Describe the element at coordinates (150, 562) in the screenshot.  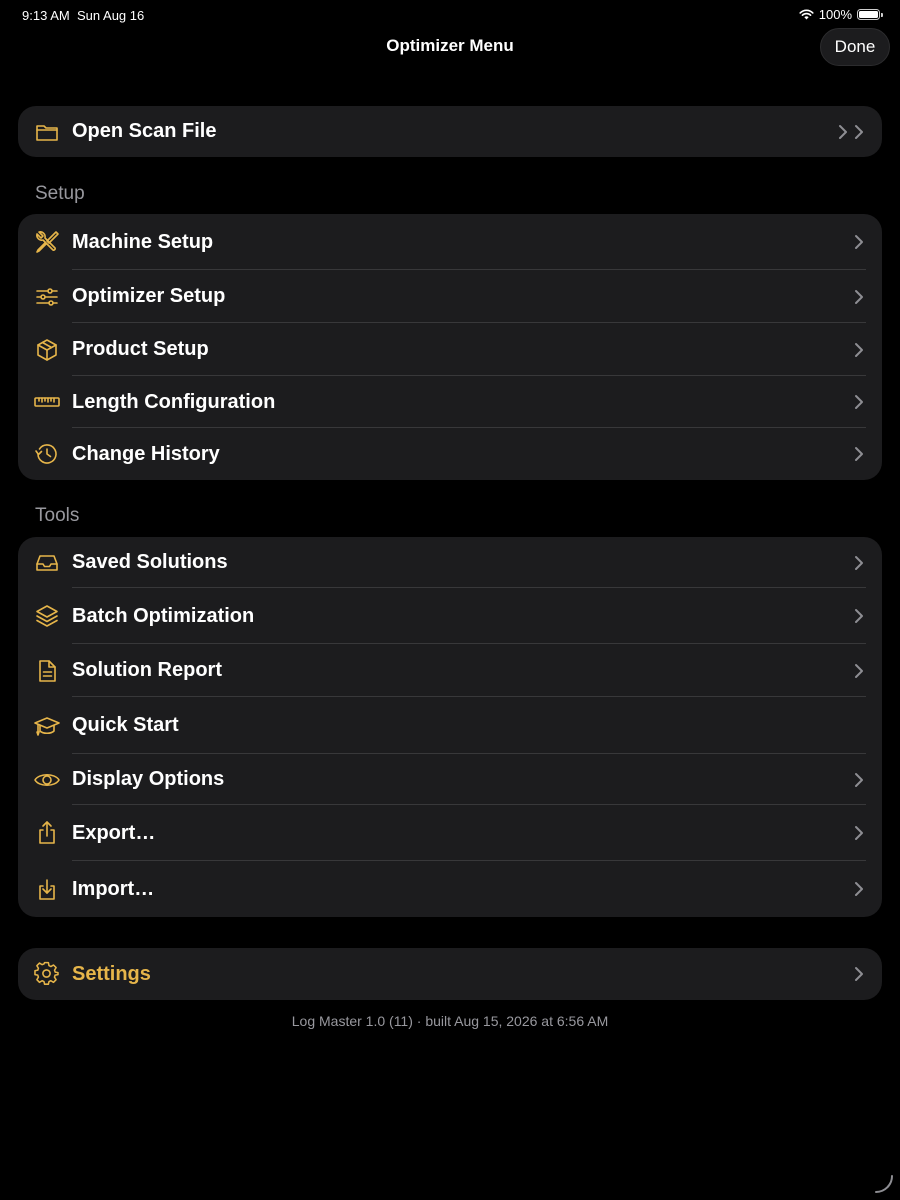
I see `saved-solutions-label: Saved Solutions` at that location.